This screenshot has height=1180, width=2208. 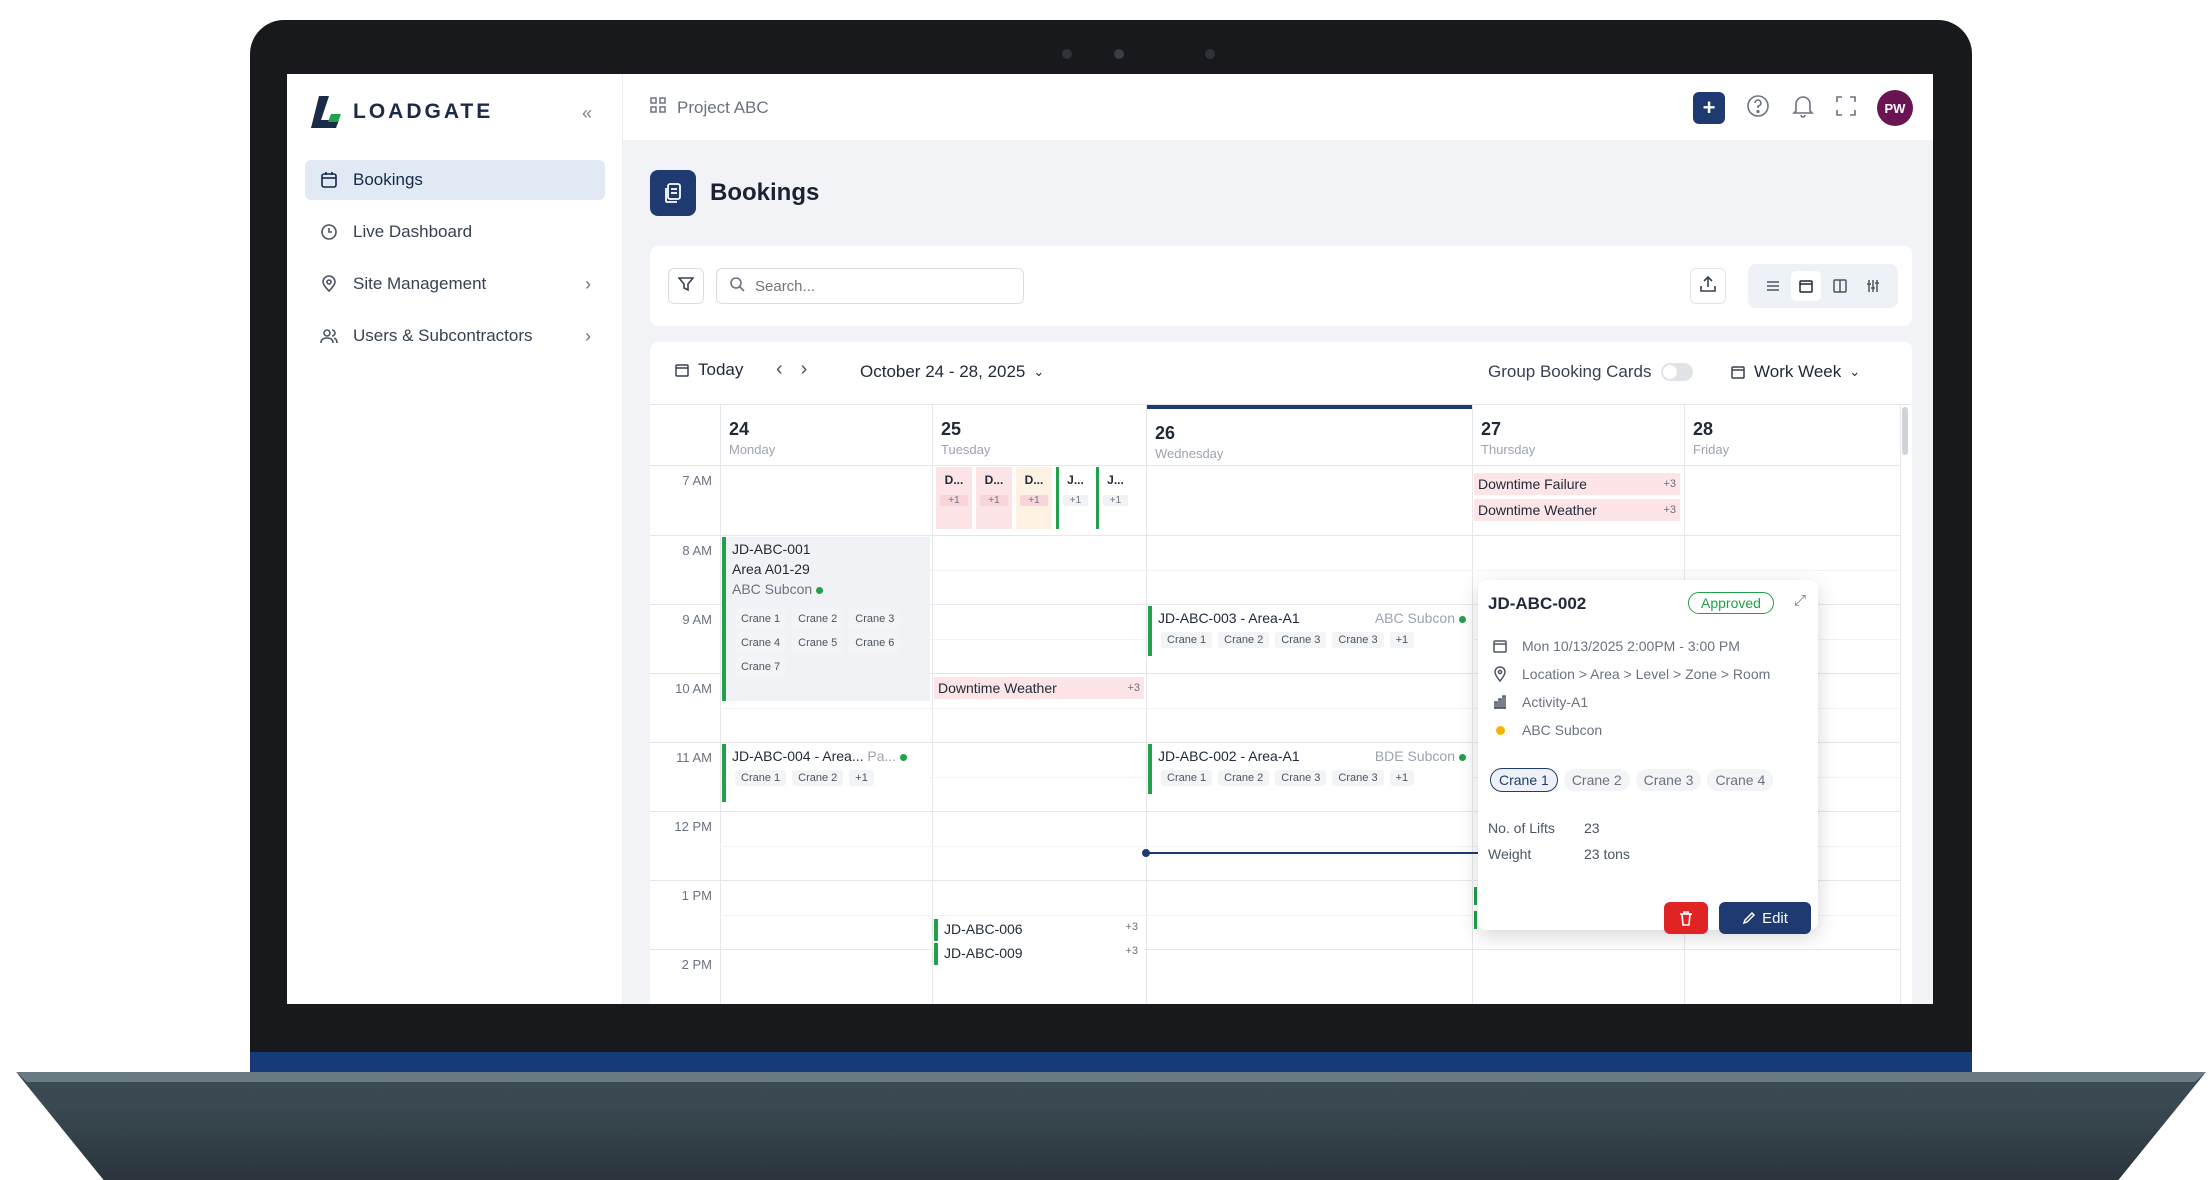 I want to click on crane-chip: Crane 6, so click(x=875, y=643).